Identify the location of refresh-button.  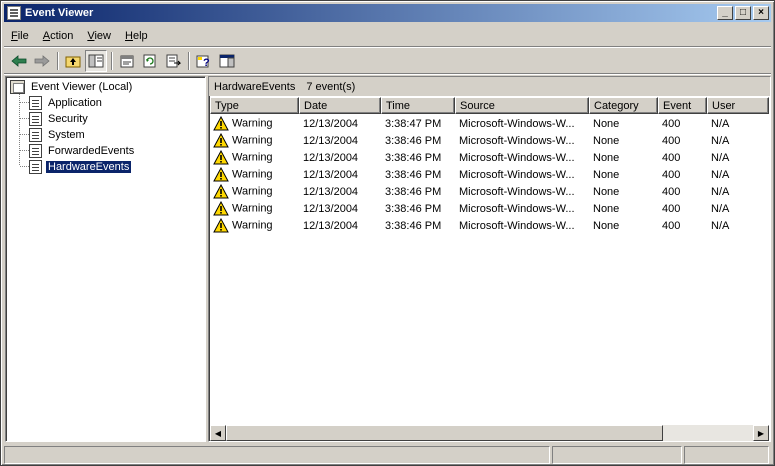
(150, 61).